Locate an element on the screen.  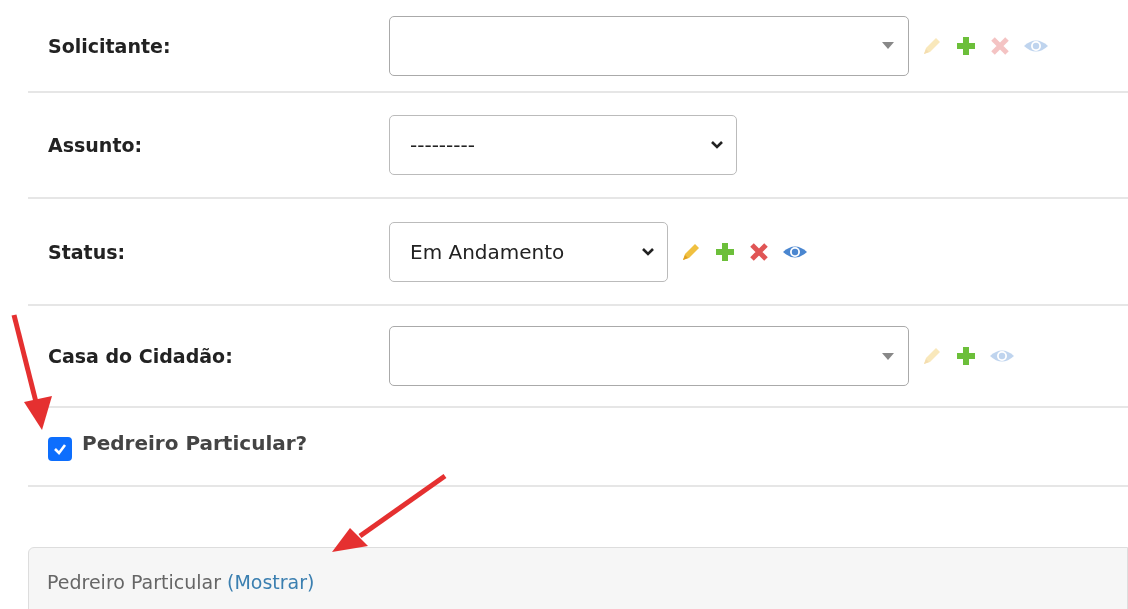
field-label: Status: is located at coordinates (87, 251).